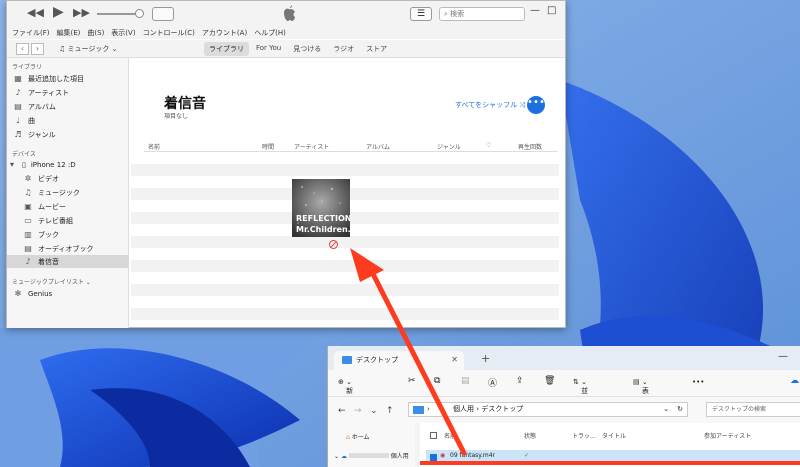  I want to click on disclosure-triangle-icon: ▾, so click(12, 164).